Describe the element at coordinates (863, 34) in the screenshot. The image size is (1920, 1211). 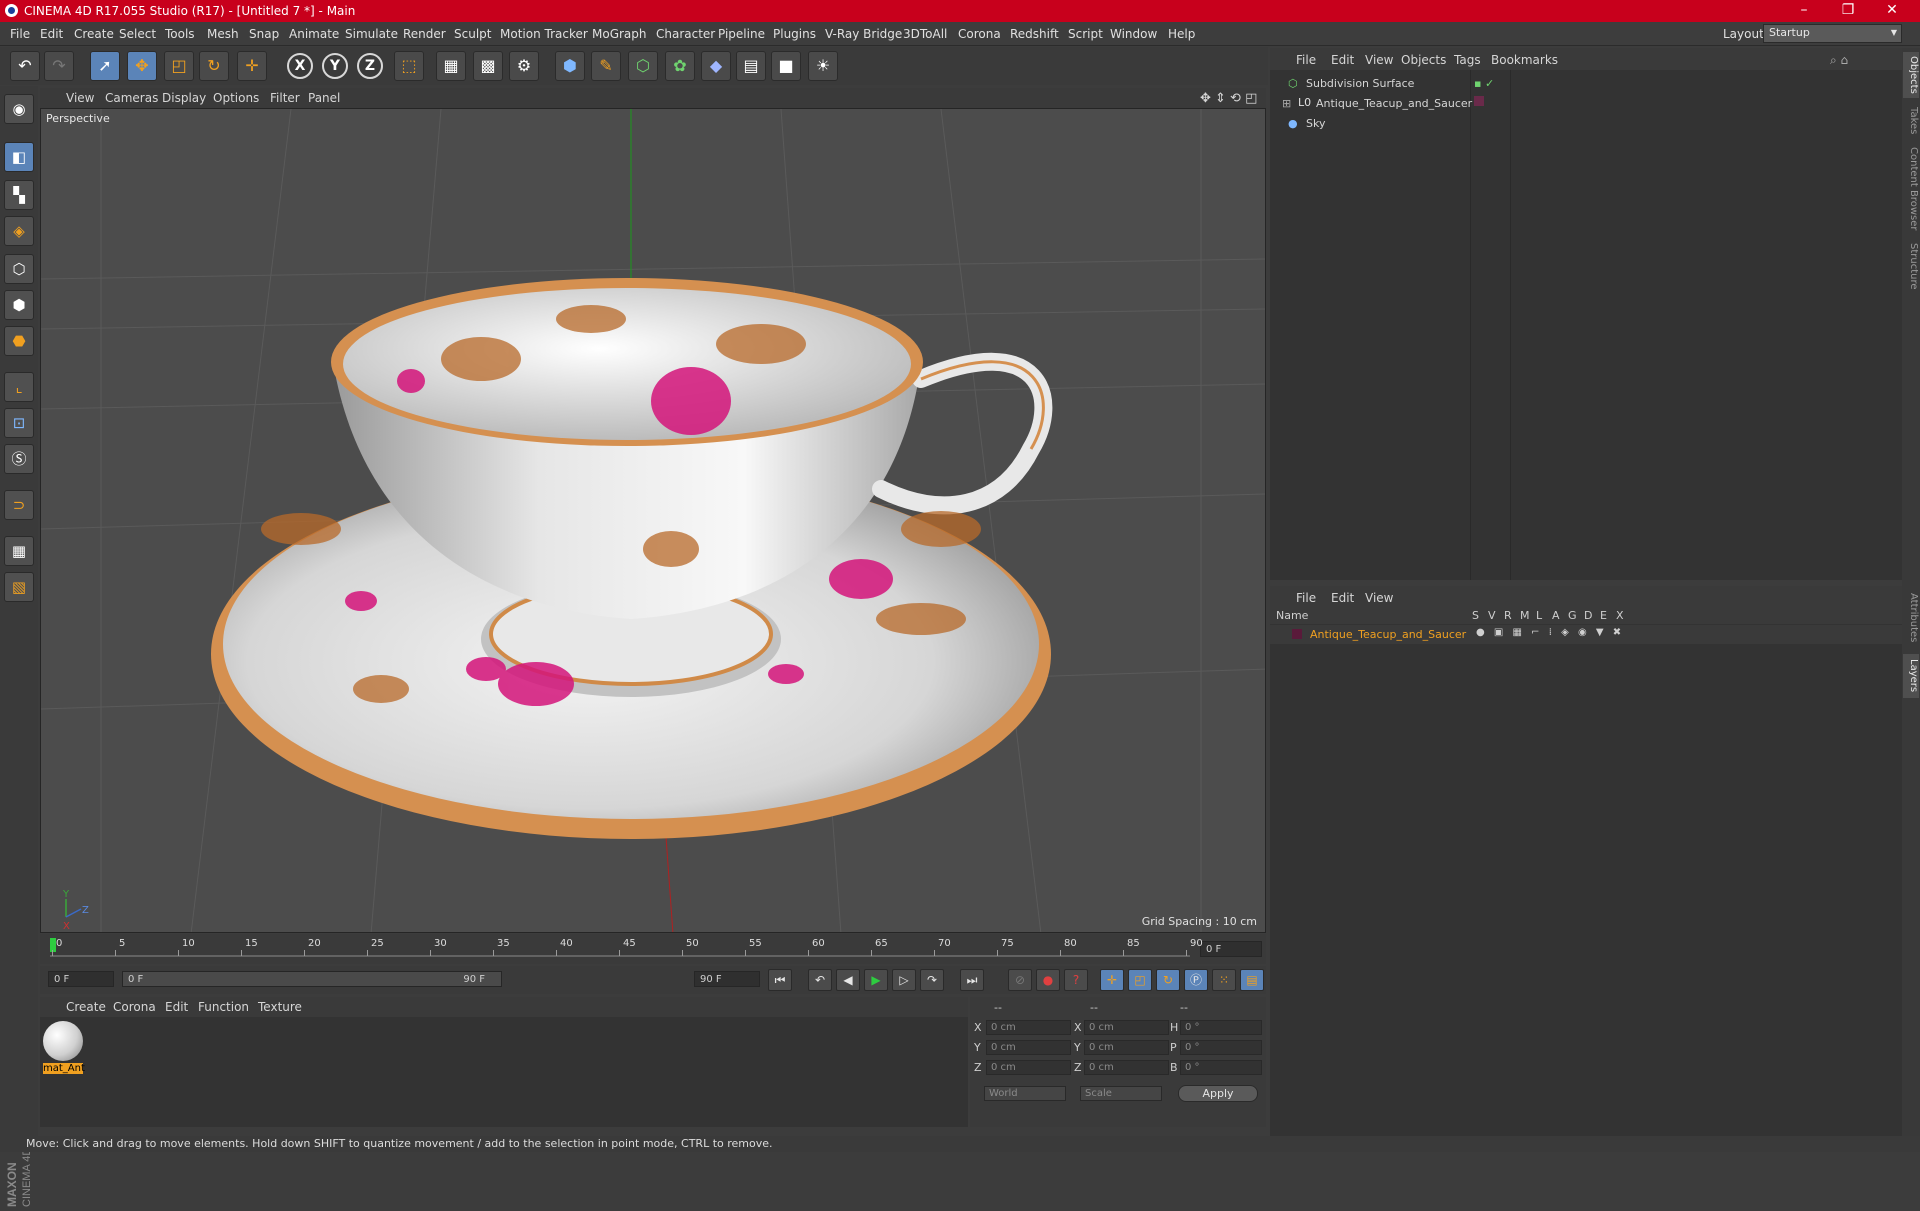
I see `menu-vray-bridge: V-Ray Bridge` at that location.